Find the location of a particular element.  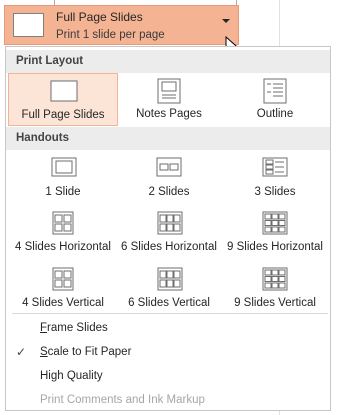

handout-label: 9 Slides Vertical is located at coordinates (275, 303).